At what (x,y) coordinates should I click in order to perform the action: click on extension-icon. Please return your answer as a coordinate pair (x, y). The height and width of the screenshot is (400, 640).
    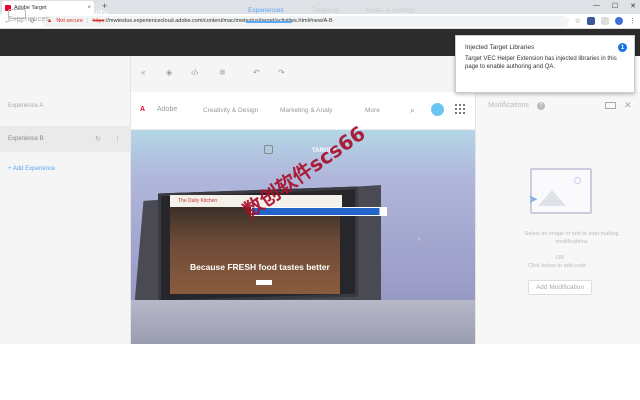
    Looking at the image, I should click on (591, 21).